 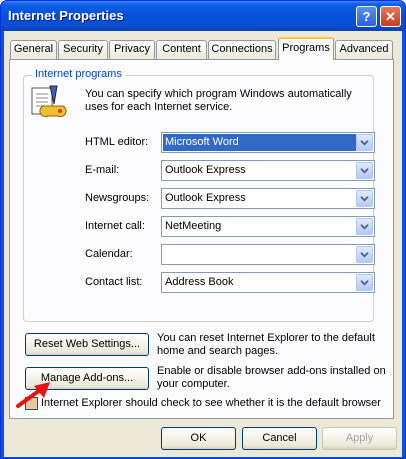 I want to click on internet-programs-icon, so click(x=49, y=101).